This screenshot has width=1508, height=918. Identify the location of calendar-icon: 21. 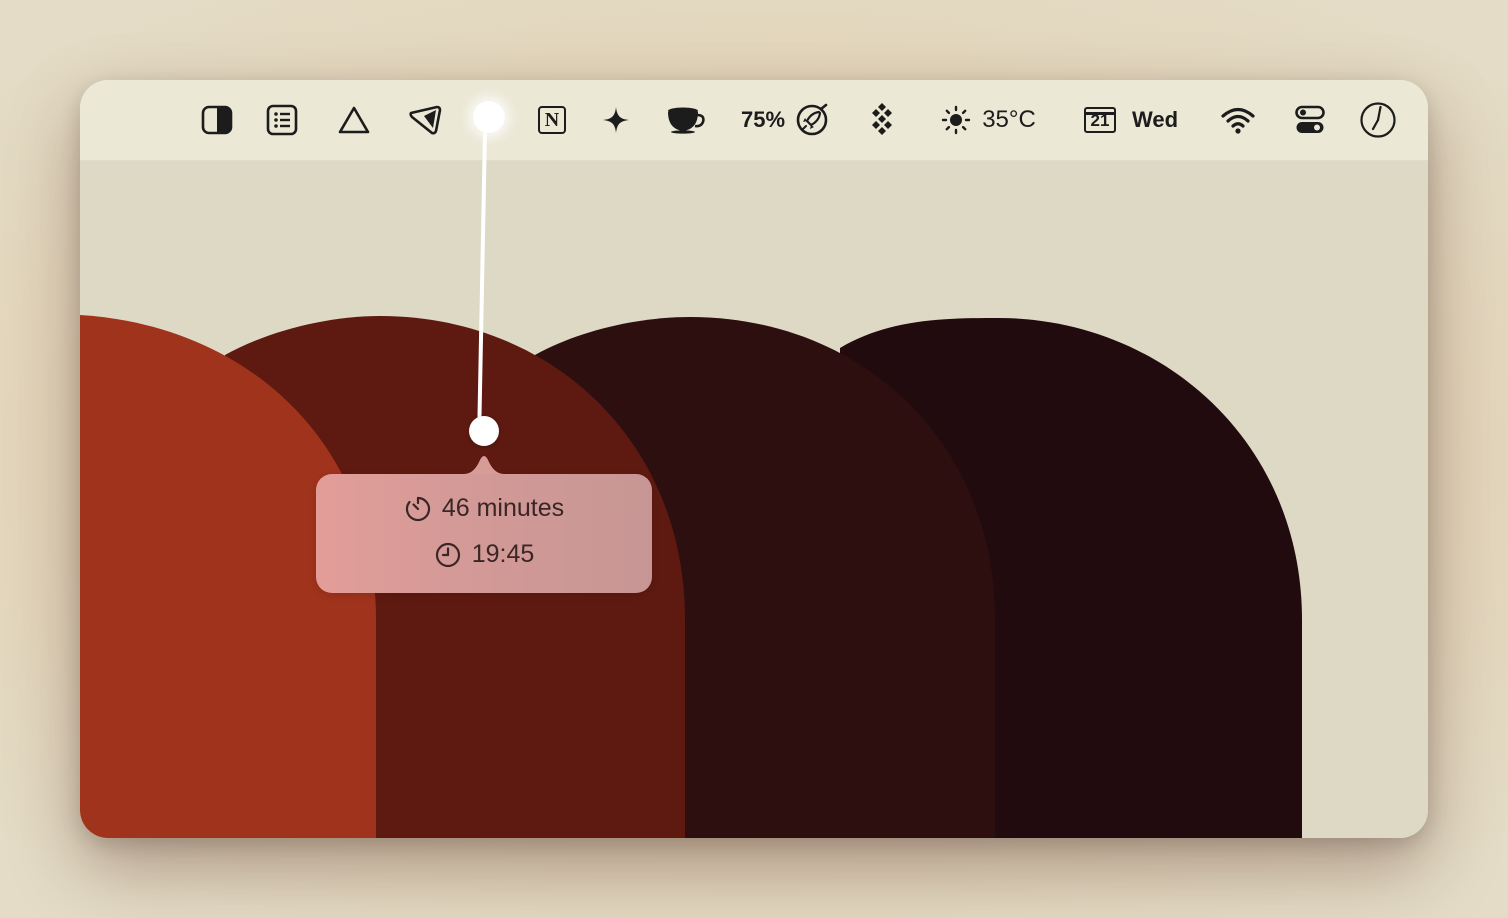
(1100, 120).